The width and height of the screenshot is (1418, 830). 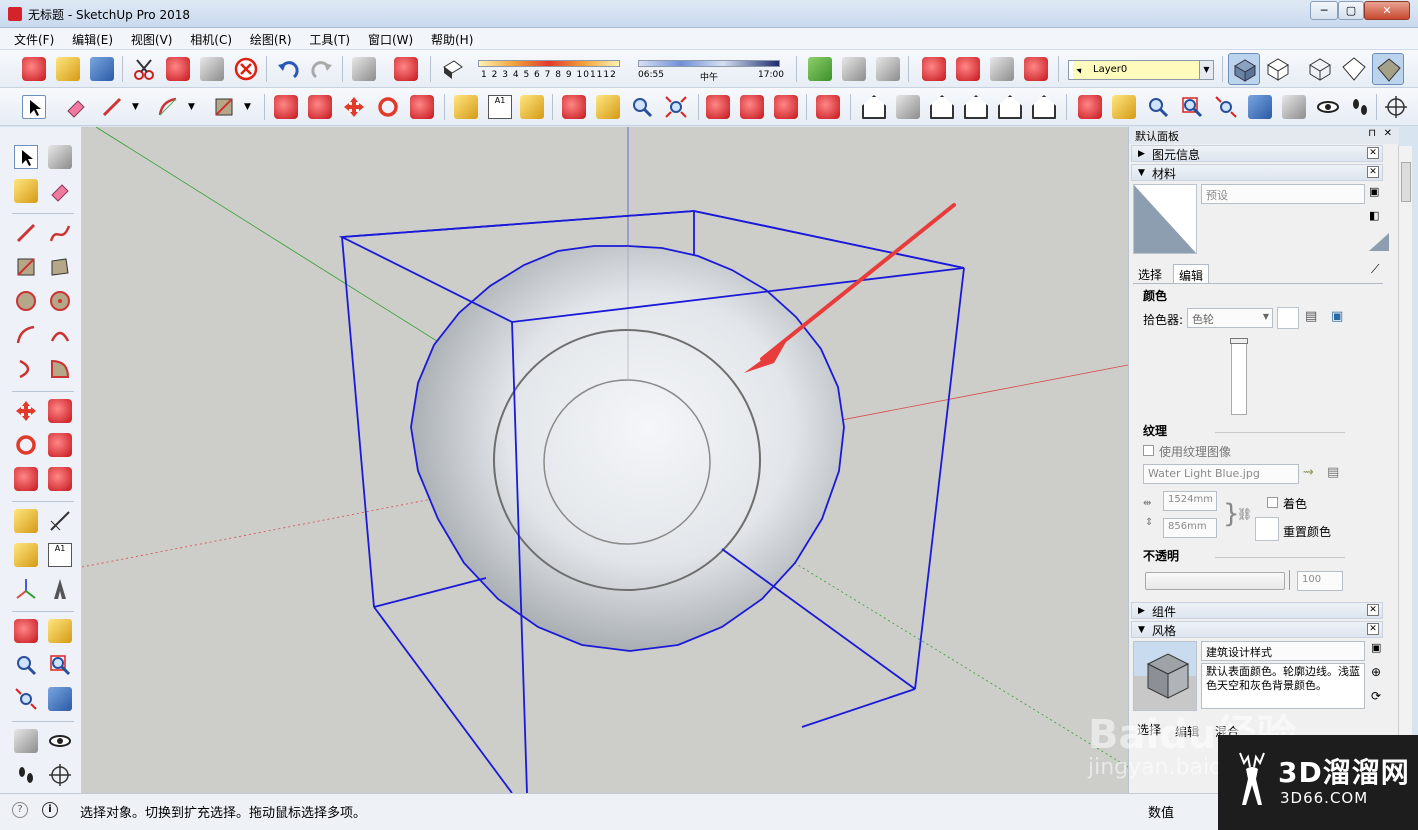 What do you see at coordinates (60, 267) in the screenshot?
I see `rotated-rectangle-tool-icon` at bounding box center [60, 267].